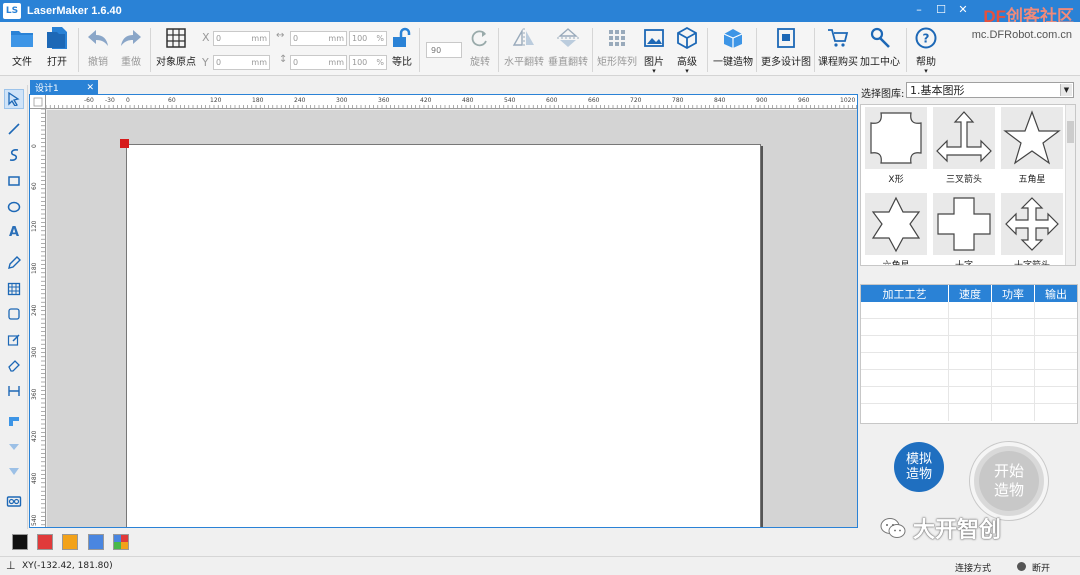 The width and height of the screenshot is (1080, 575). Describe the element at coordinates (45, 542) in the screenshot. I see `color-swatch-red` at that location.